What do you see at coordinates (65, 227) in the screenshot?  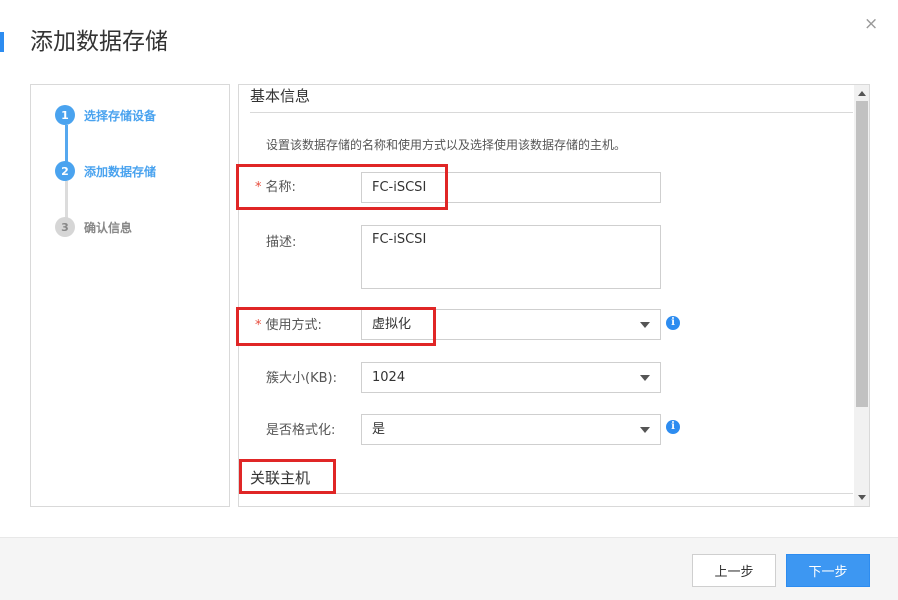 I see `step-number: 3` at bounding box center [65, 227].